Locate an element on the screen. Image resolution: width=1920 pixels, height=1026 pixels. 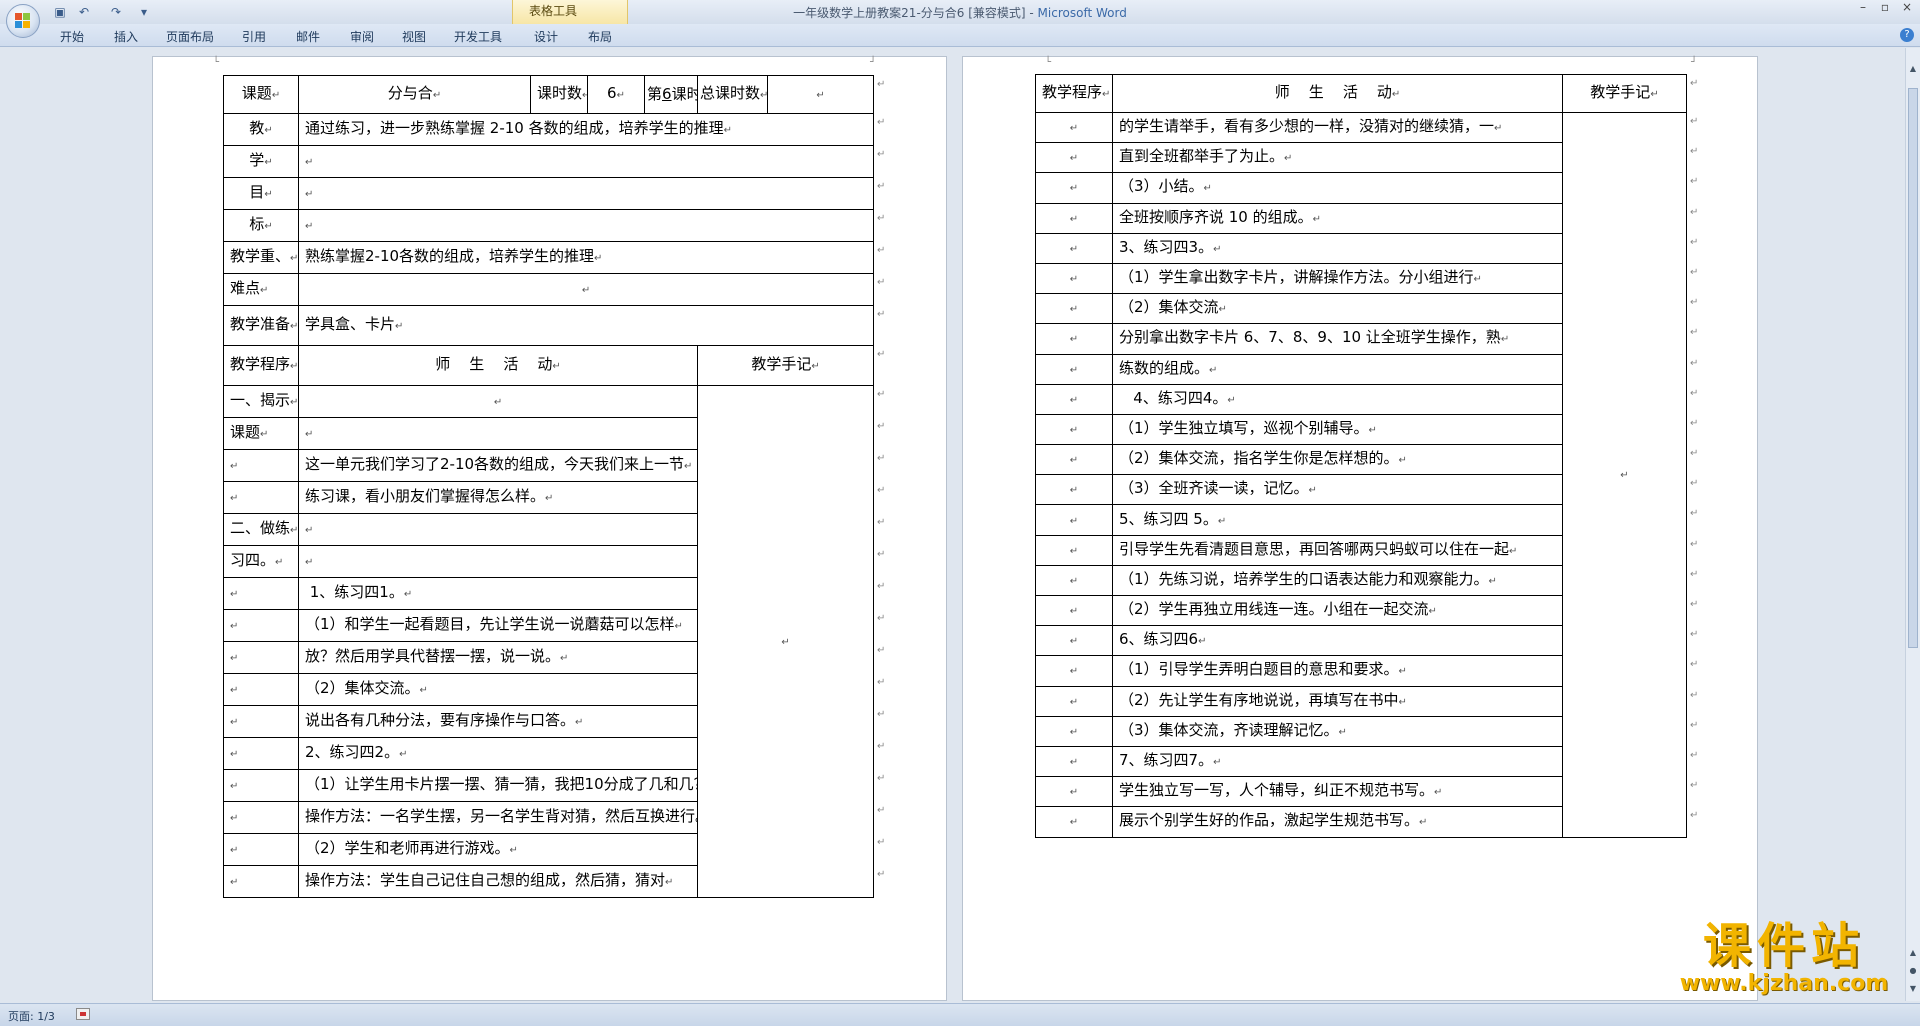
activity-cell: 引导学生先看清题目意思，再回答哪两只蚂蚁可以住在一起↵ is located at coordinates (1337, 550).